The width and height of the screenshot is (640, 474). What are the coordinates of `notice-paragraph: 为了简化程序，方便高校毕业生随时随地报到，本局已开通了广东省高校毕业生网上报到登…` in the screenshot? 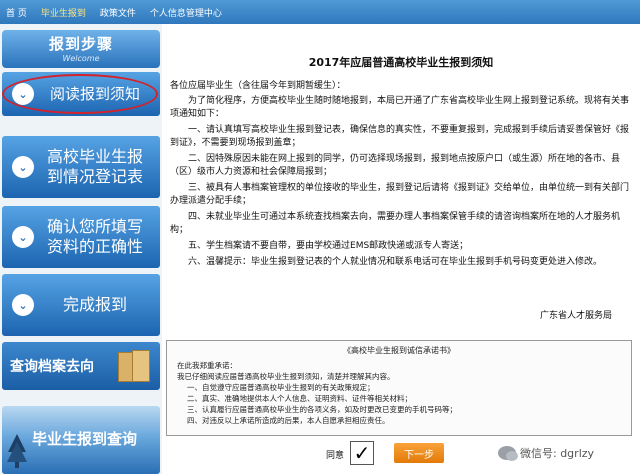 It's located at (400, 107).